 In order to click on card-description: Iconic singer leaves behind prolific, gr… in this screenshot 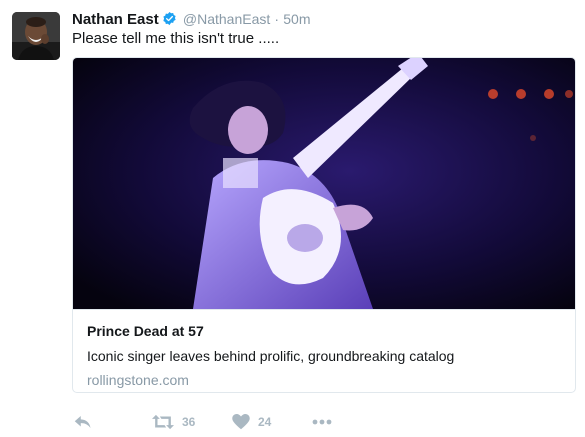, I will do `click(271, 356)`.